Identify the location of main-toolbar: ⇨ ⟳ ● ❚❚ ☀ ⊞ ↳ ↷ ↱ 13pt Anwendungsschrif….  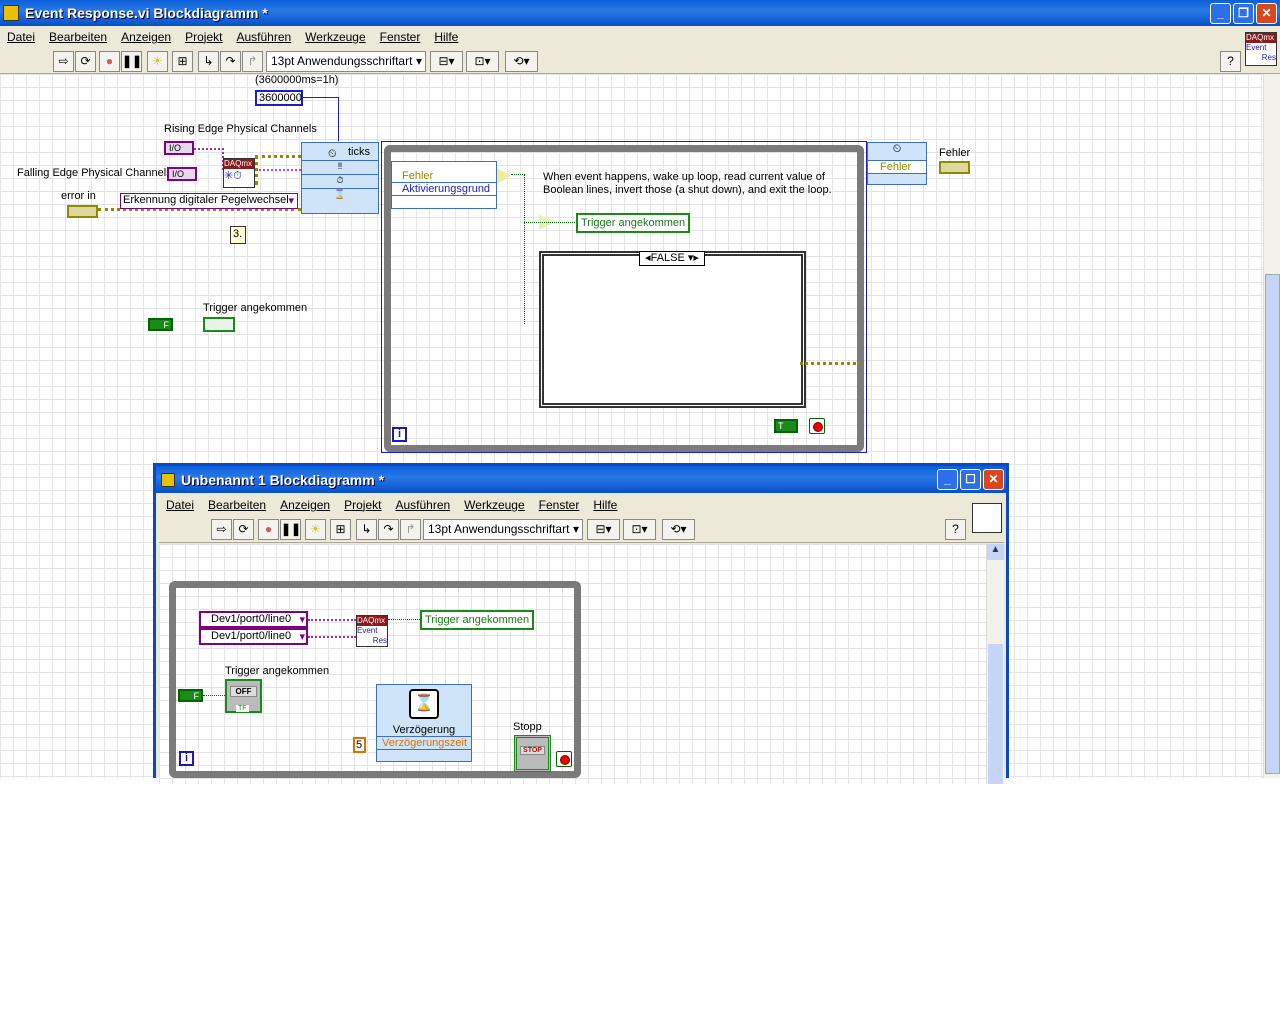
(640, 61).